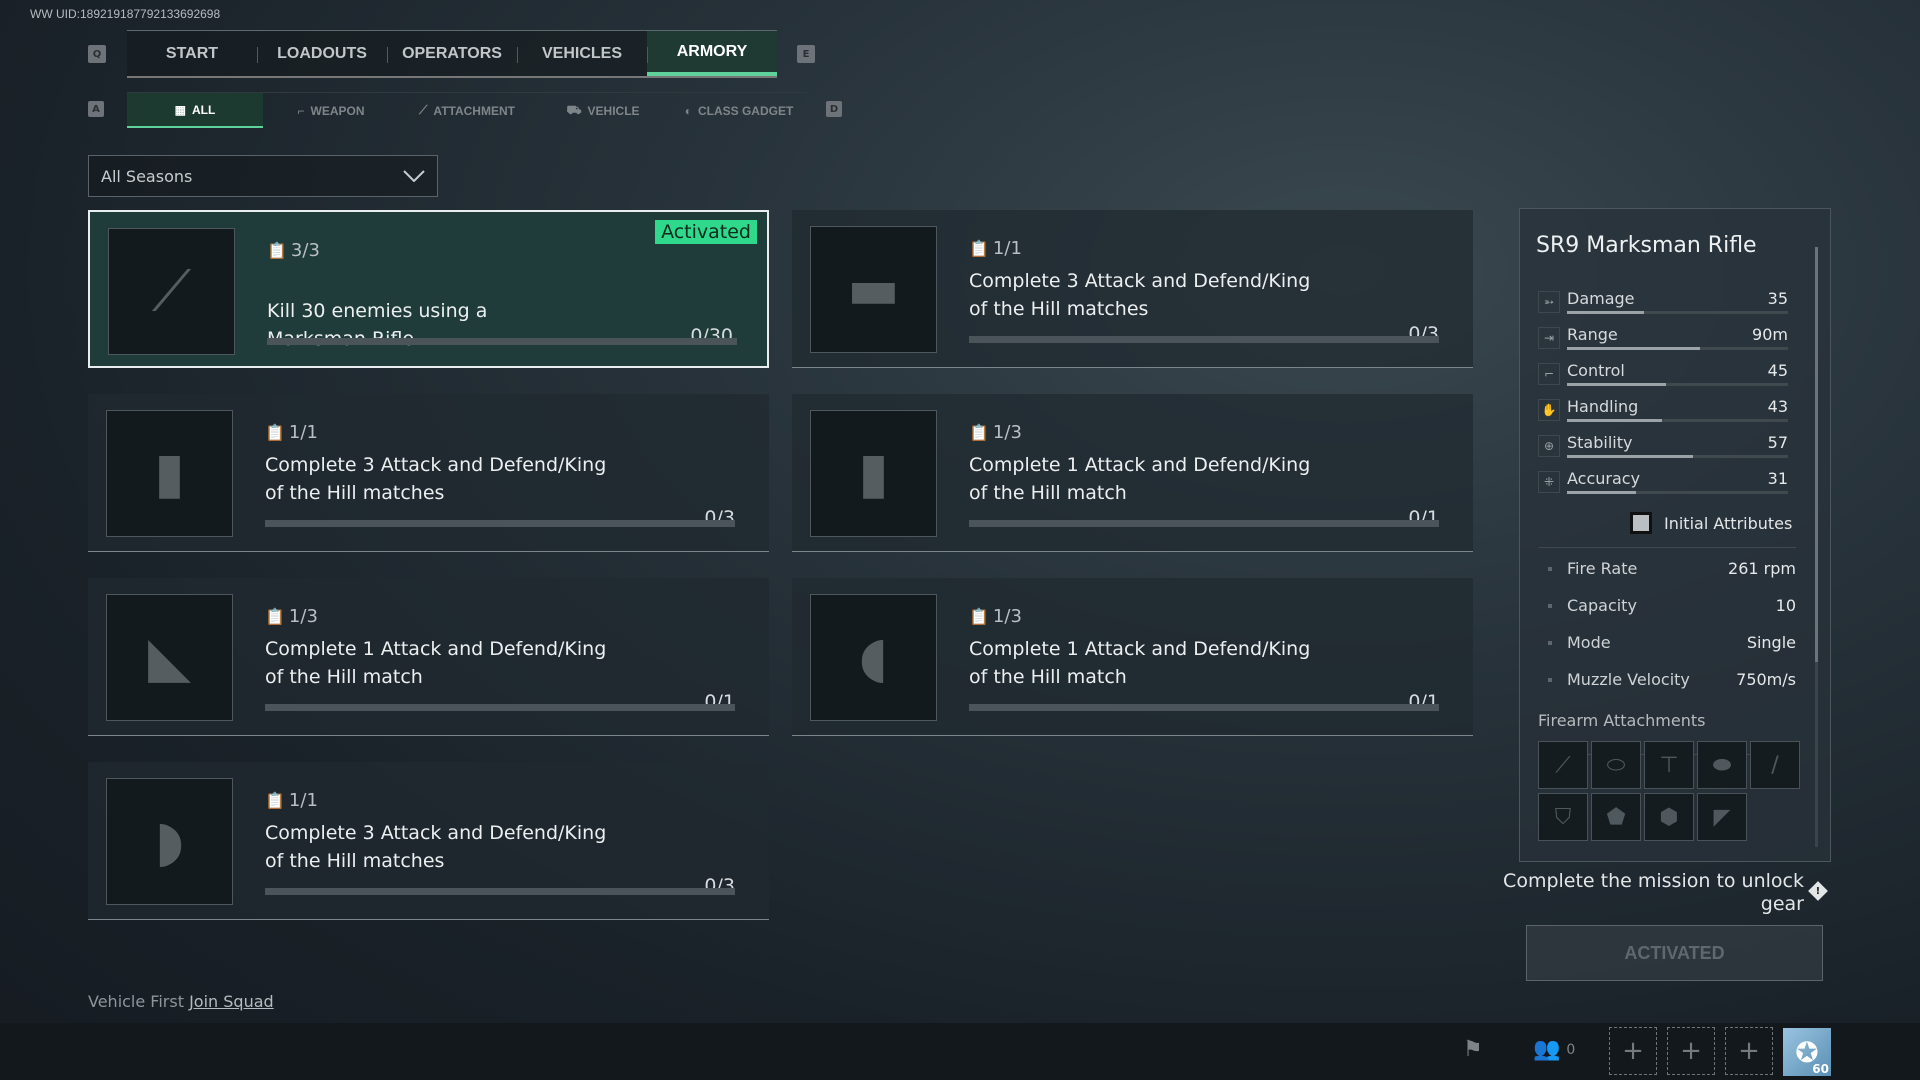 Image resolution: width=1920 pixels, height=1080 pixels. I want to click on attachment-slot: ⬟, so click(1616, 817).